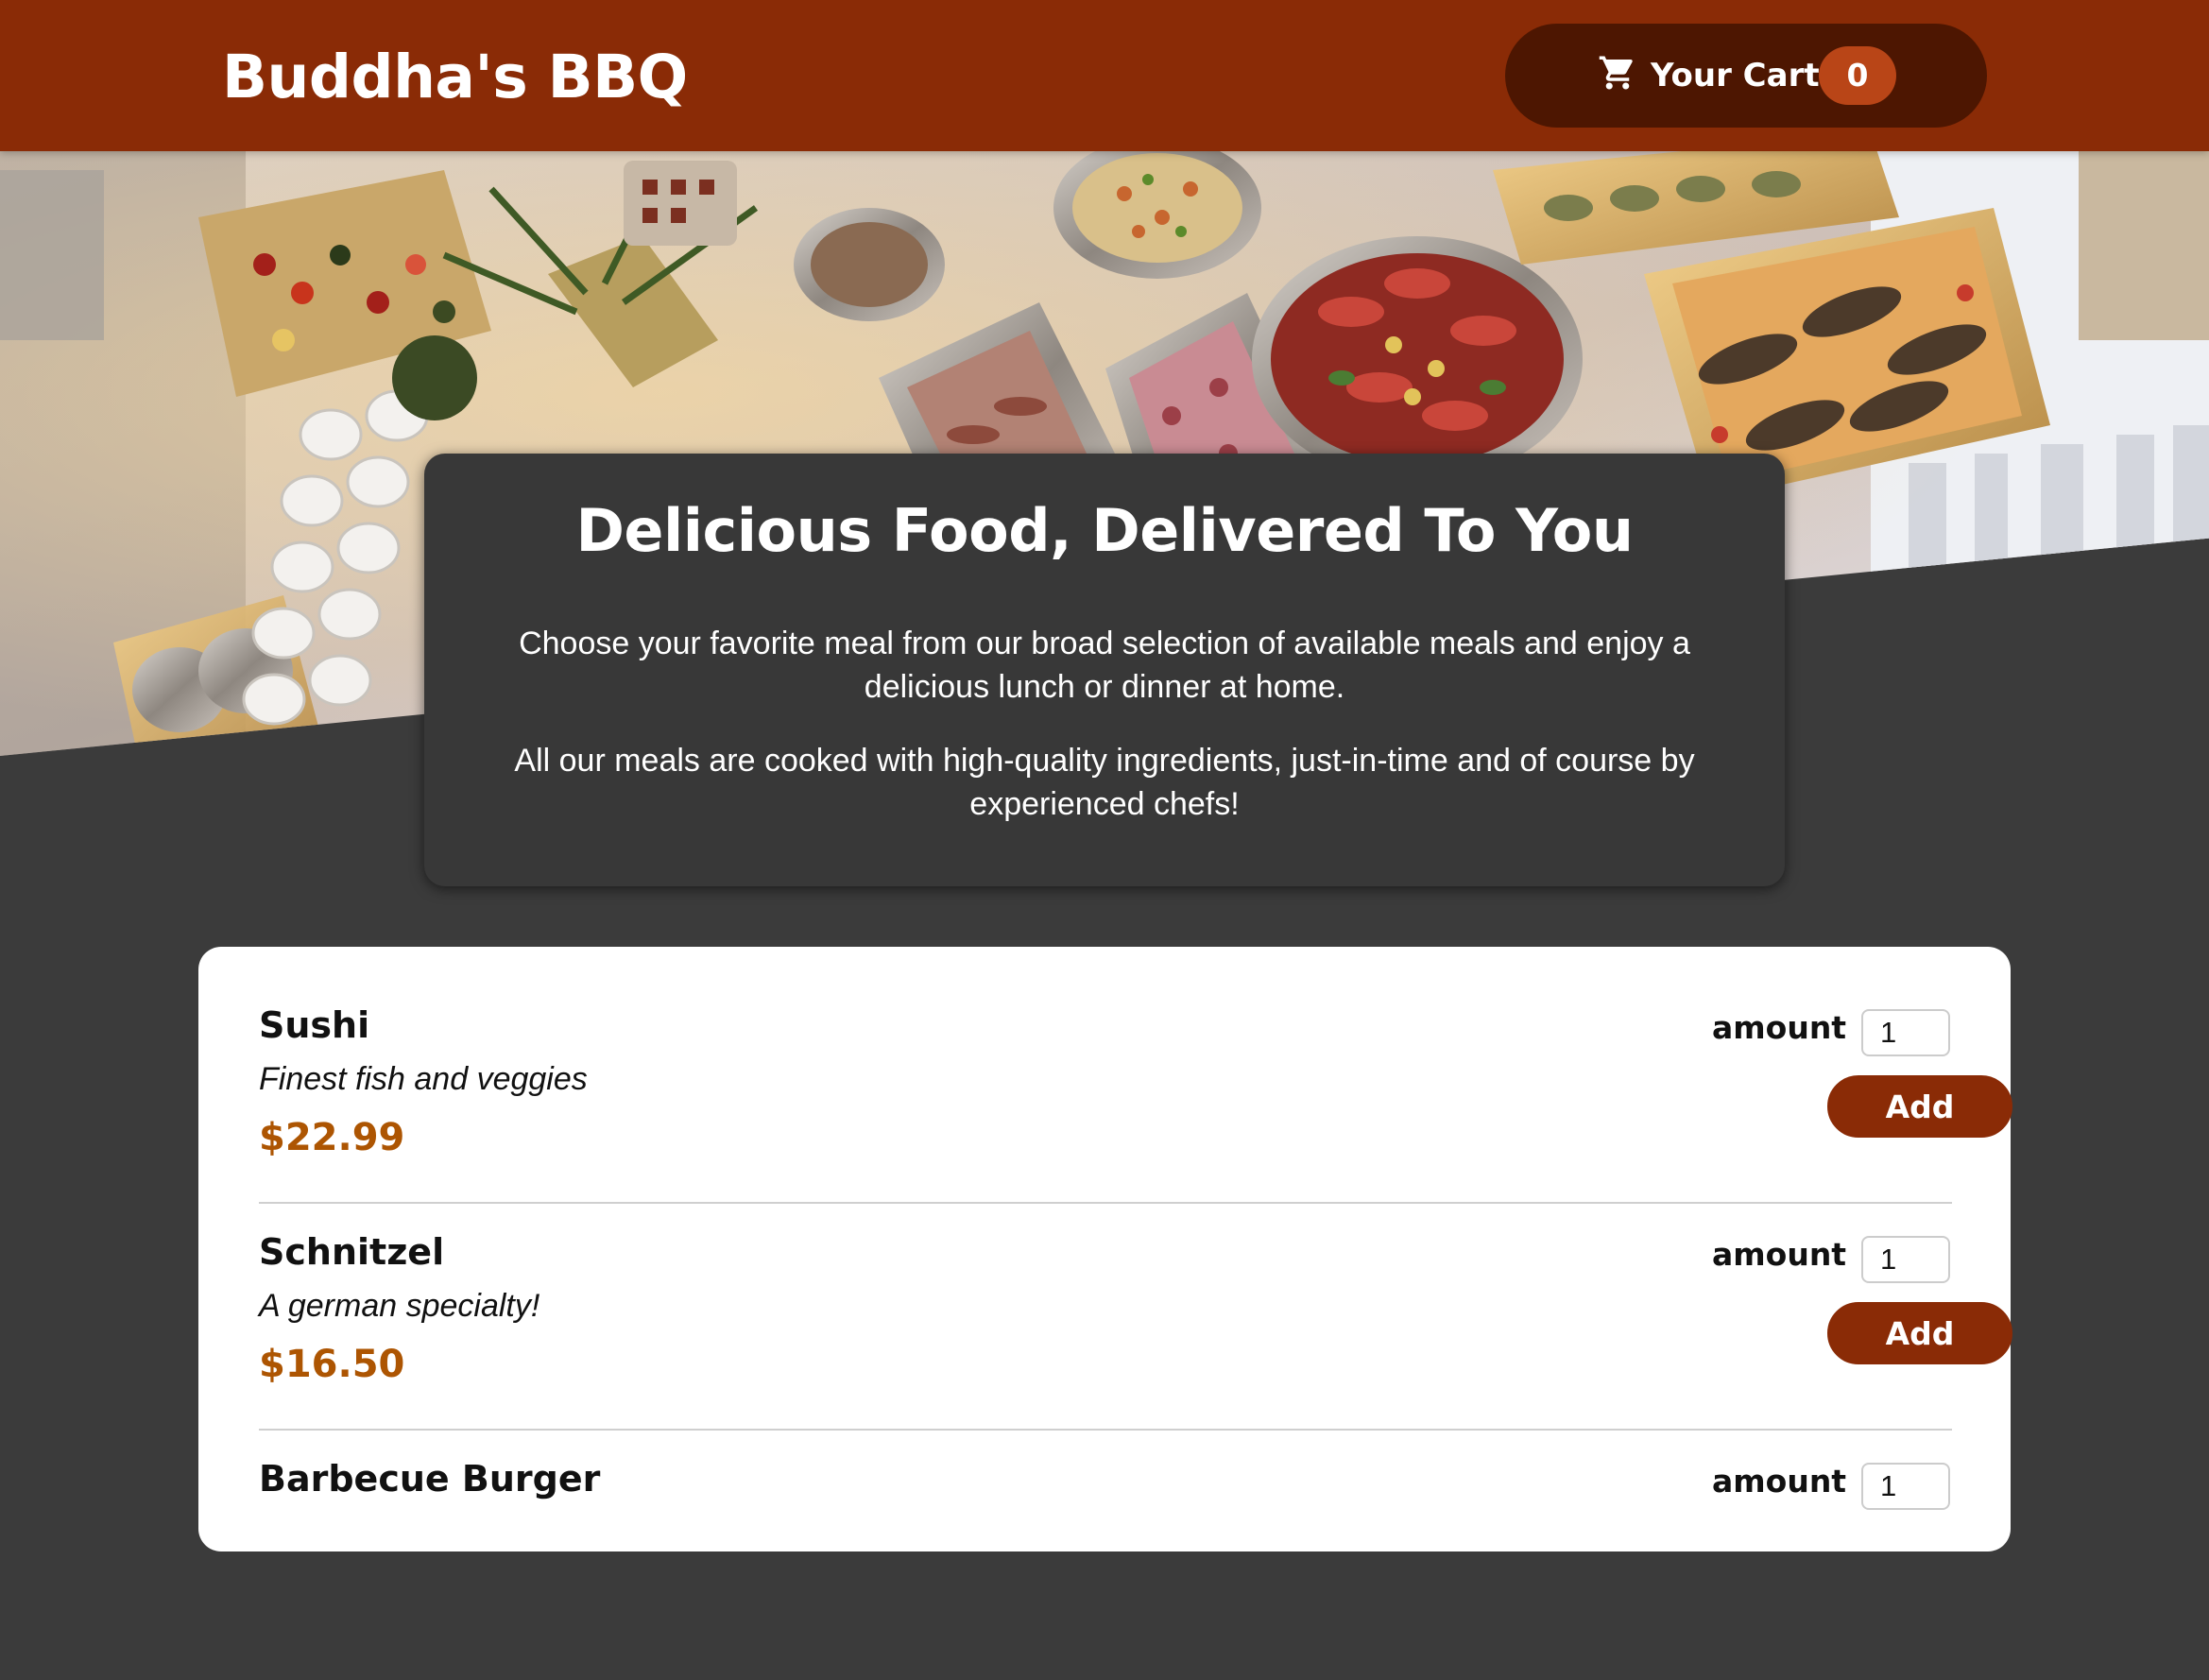 The image size is (2209, 1680). What do you see at coordinates (332, 1137) in the screenshot?
I see `meal-price: $22.99` at bounding box center [332, 1137].